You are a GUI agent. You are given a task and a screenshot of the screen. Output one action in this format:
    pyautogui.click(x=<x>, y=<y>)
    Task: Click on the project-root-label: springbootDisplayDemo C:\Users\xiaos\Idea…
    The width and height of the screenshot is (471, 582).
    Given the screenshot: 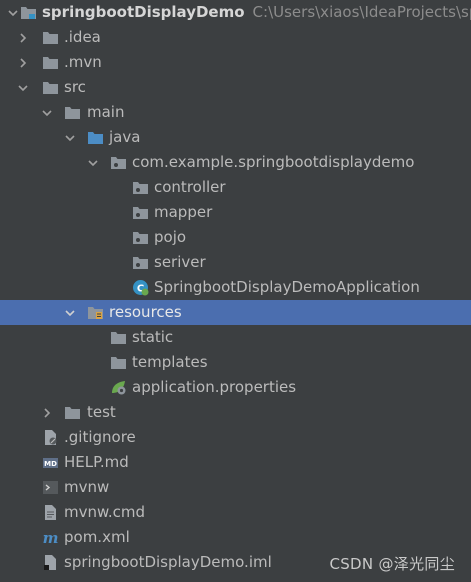 What is the action you would take?
    pyautogui.click(x=256, y=12)
    